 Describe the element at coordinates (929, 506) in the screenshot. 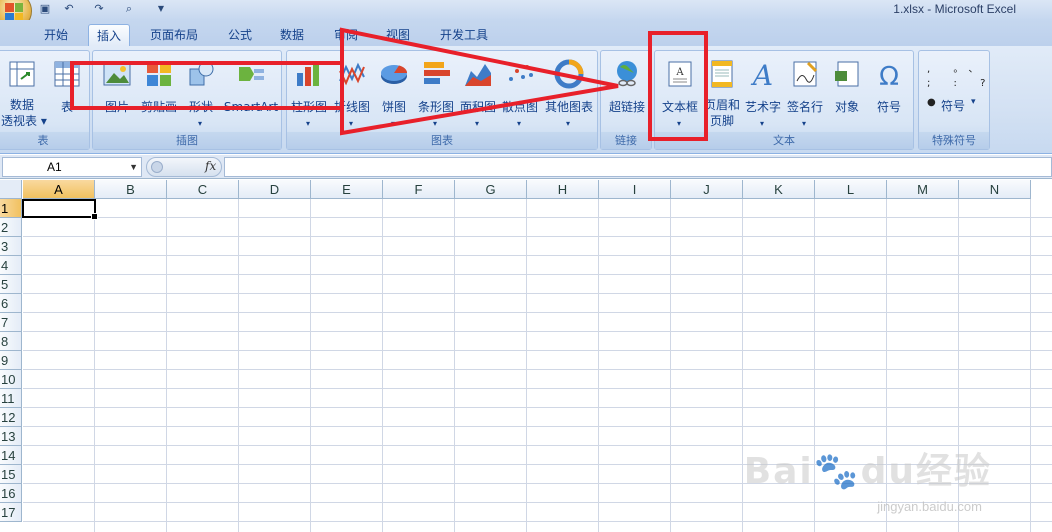

I see `watermark-url: jingyan.baidu.com` at that location.